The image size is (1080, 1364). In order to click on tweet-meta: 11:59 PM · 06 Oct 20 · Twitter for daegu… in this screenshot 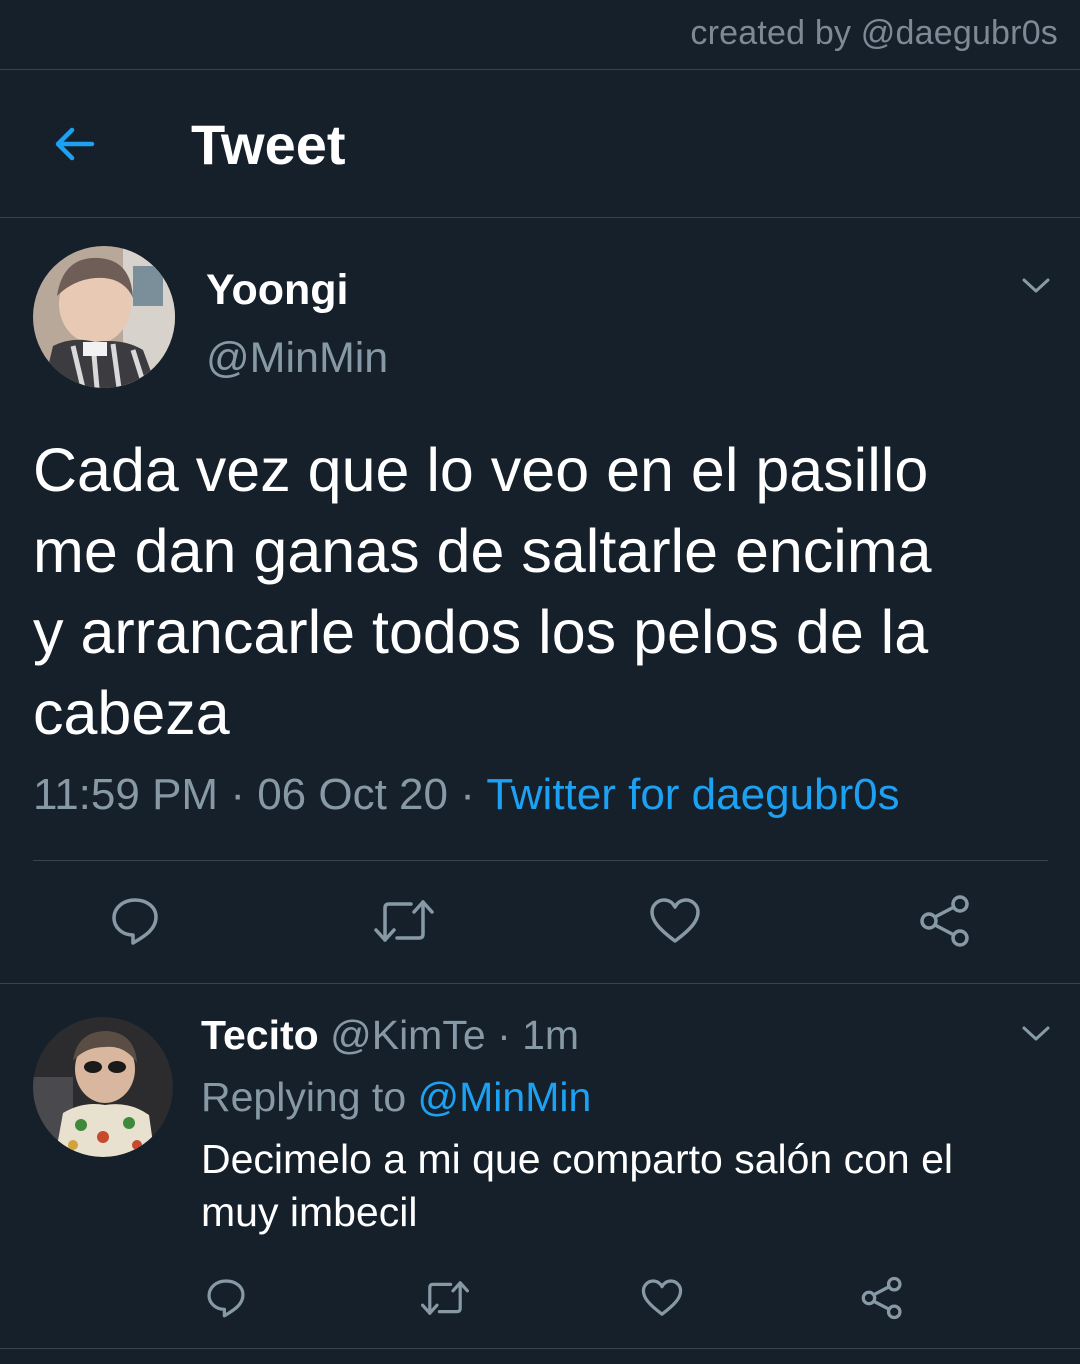, I will do `click(466, 795)`.